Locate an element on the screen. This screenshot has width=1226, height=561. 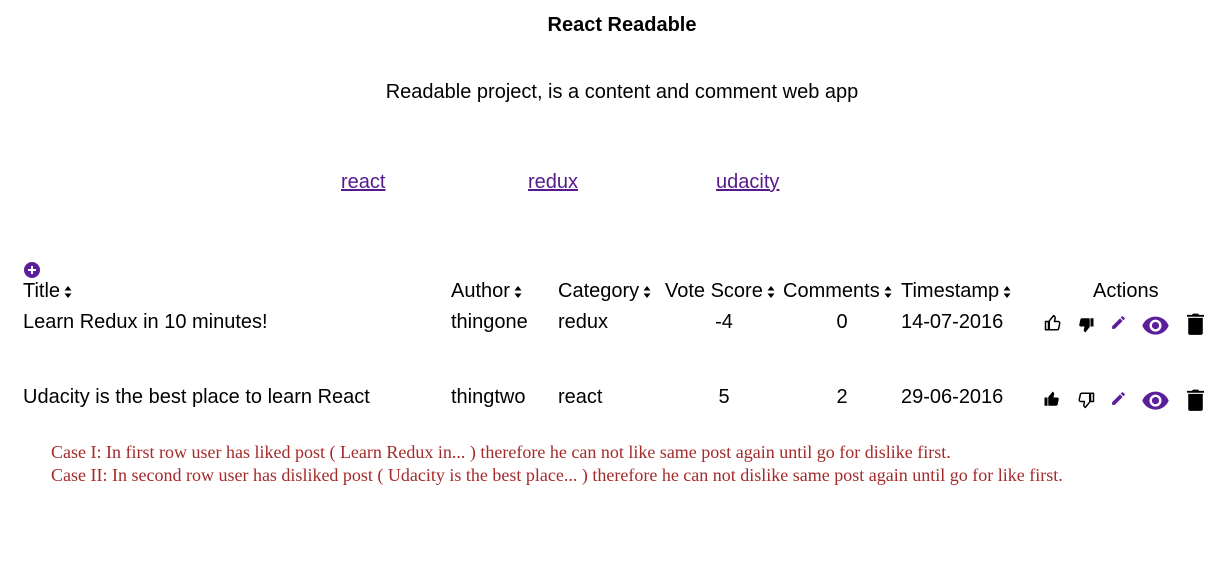
column-header-vote-score: Vote Score is located at coordinates (720, 291).